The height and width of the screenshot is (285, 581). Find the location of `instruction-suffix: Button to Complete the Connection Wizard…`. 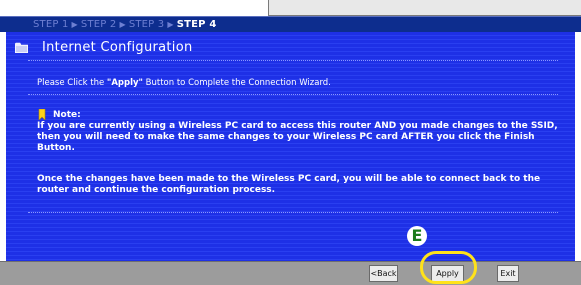

instruction-suffix: Button to Complete the Connection Wizard… is located at coordinates (236, 83).